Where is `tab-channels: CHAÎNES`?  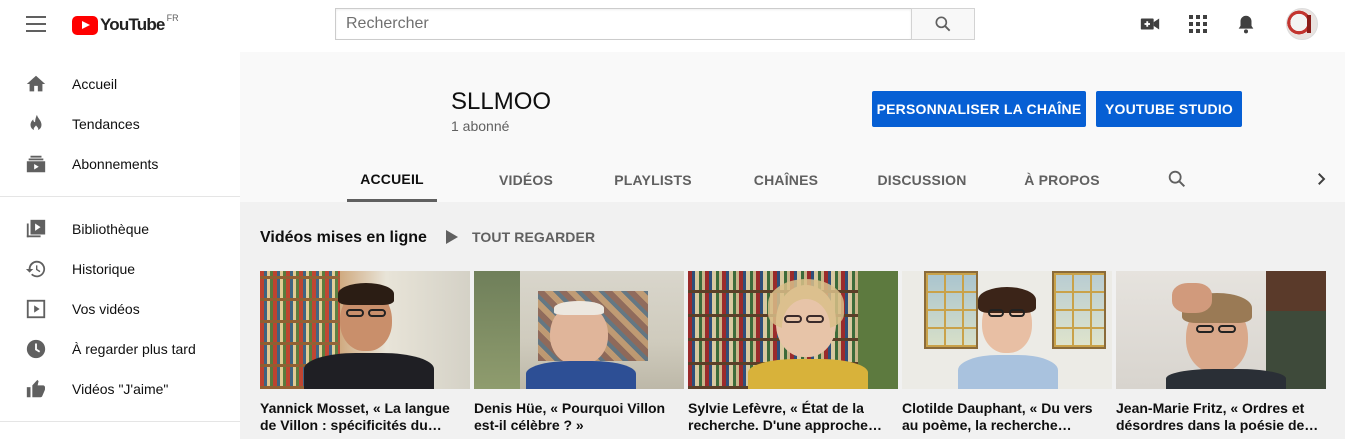
tab-channels: CHAÎNES is located at coordinates (786, 180).